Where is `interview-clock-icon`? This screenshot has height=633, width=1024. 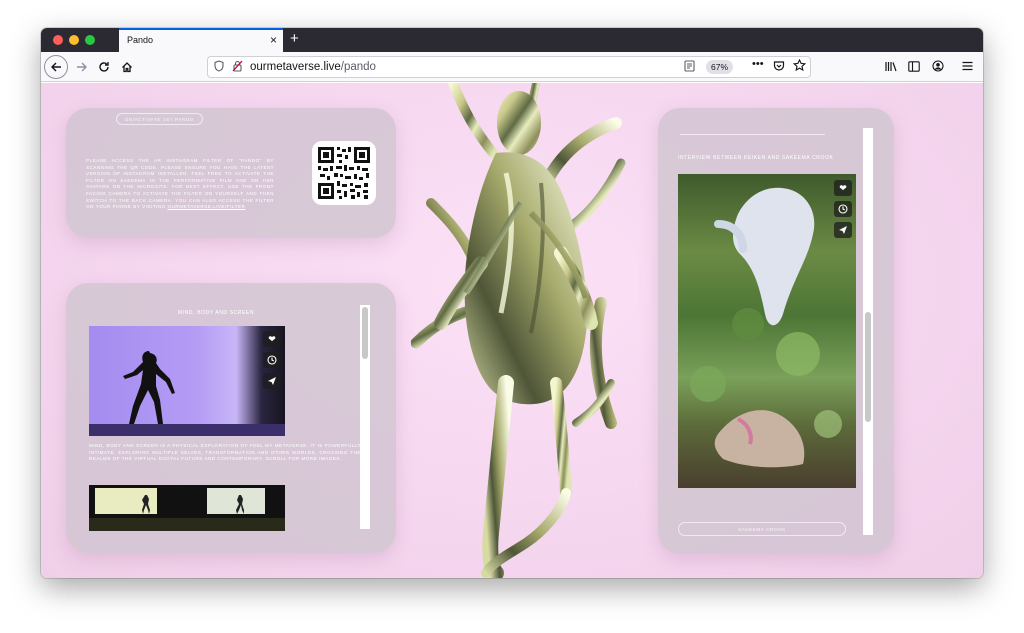
interview-clock-icon is located at coordinates (843, 209).